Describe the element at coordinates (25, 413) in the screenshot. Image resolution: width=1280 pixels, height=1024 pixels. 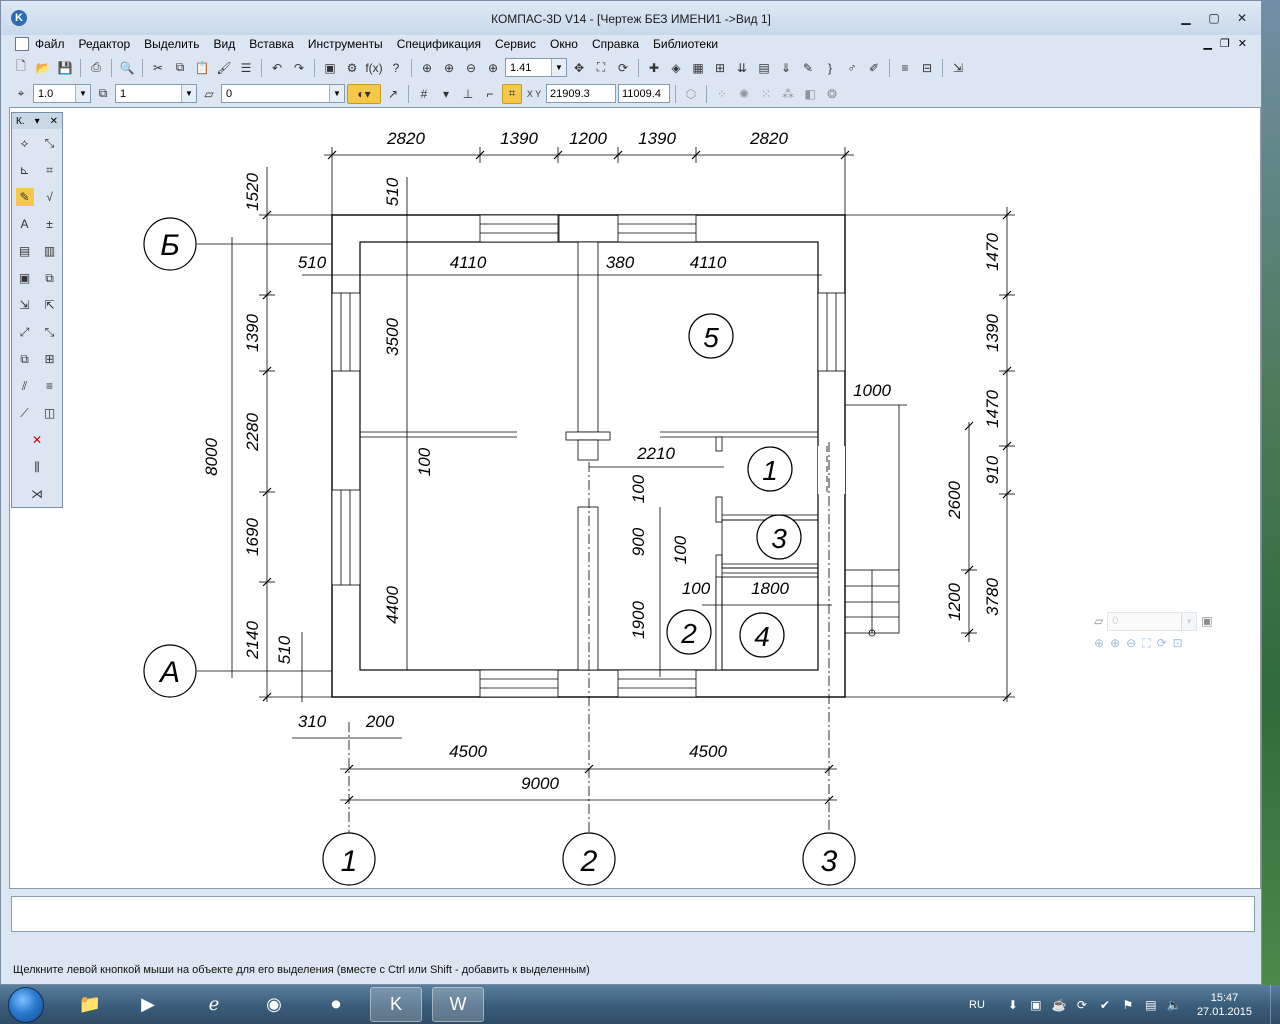
I see `line-icon: ⟋` at that location.